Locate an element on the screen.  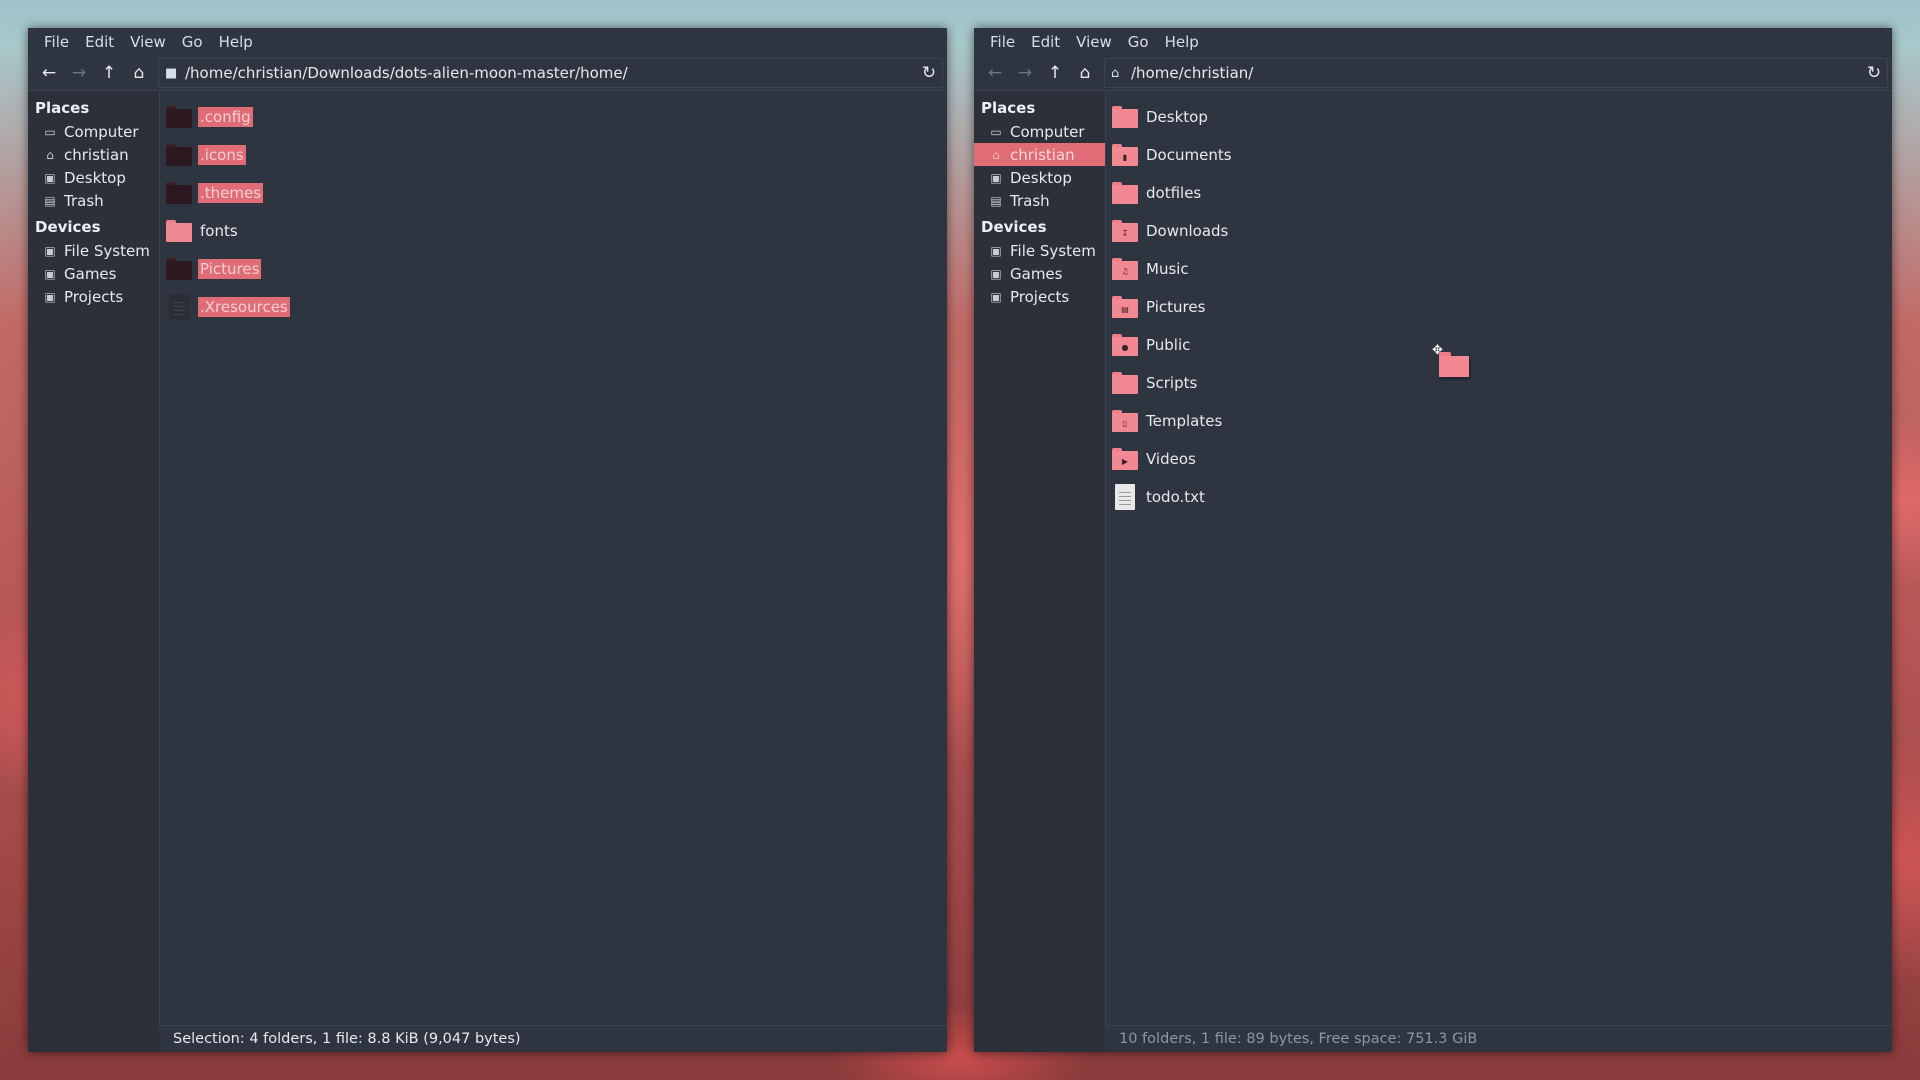
list-item: ● Public is located at coordinates (1502, 345).